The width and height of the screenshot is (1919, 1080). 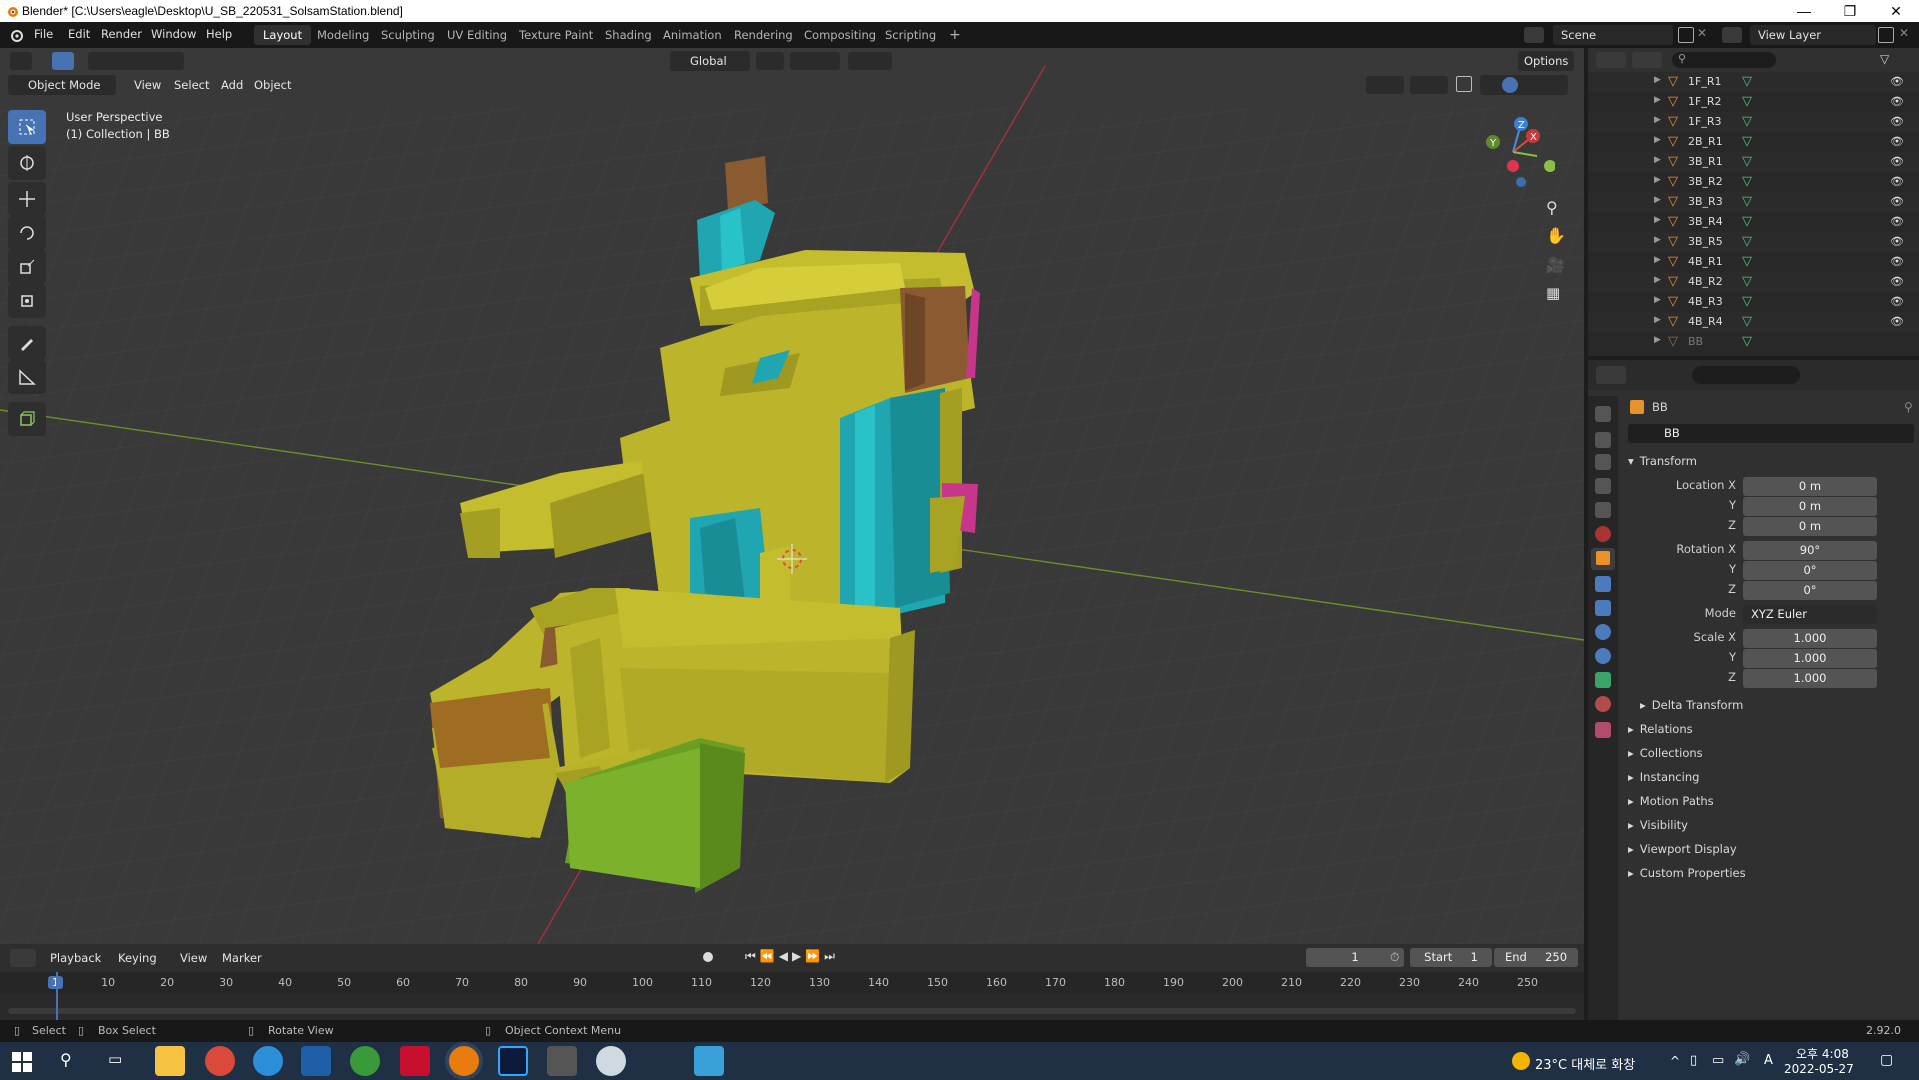 What do you see at coordinates (1345, 85) in the screenshot?
I see `visibility-icon` at bounding box center [1345, 85].